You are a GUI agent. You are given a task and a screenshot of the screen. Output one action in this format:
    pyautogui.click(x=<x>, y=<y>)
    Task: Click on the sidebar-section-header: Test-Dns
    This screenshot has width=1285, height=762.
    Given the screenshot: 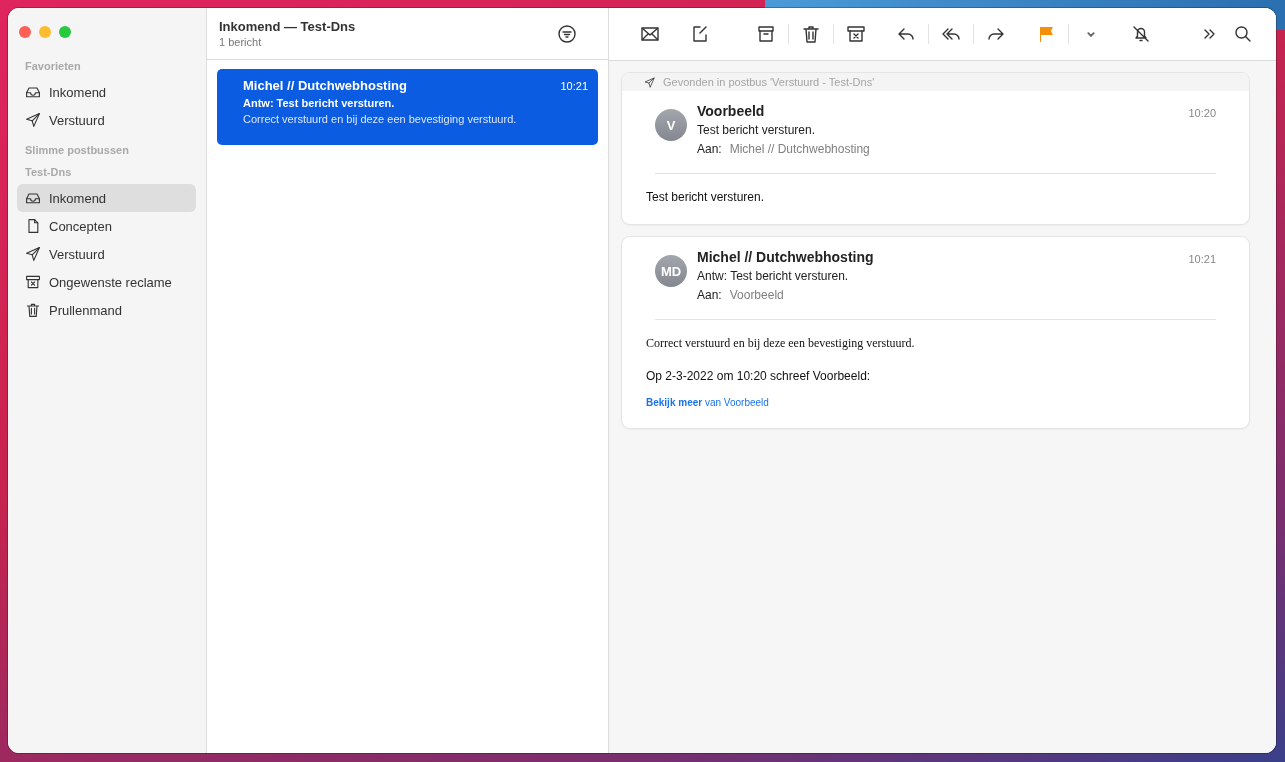 What is the action you would take?
    pyautogui.click(x=49, y=172)
    